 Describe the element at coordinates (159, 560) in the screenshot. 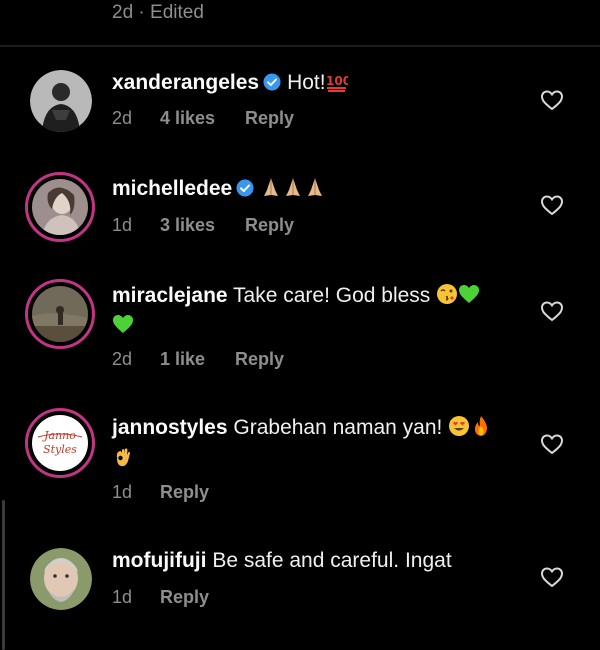

I see `comment-username: mofujifuji` at that location.